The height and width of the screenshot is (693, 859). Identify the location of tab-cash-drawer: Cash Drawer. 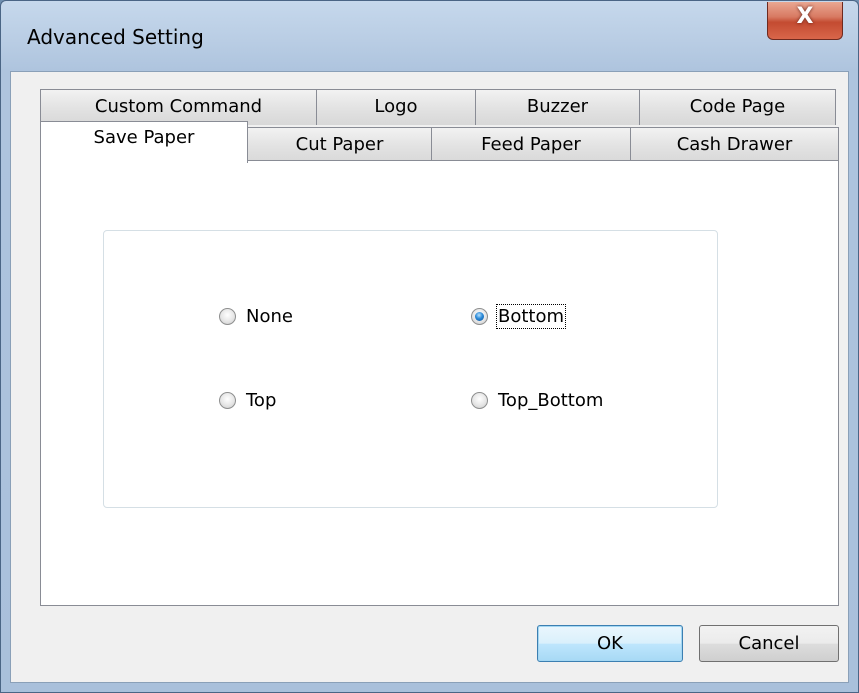
(734, 145).